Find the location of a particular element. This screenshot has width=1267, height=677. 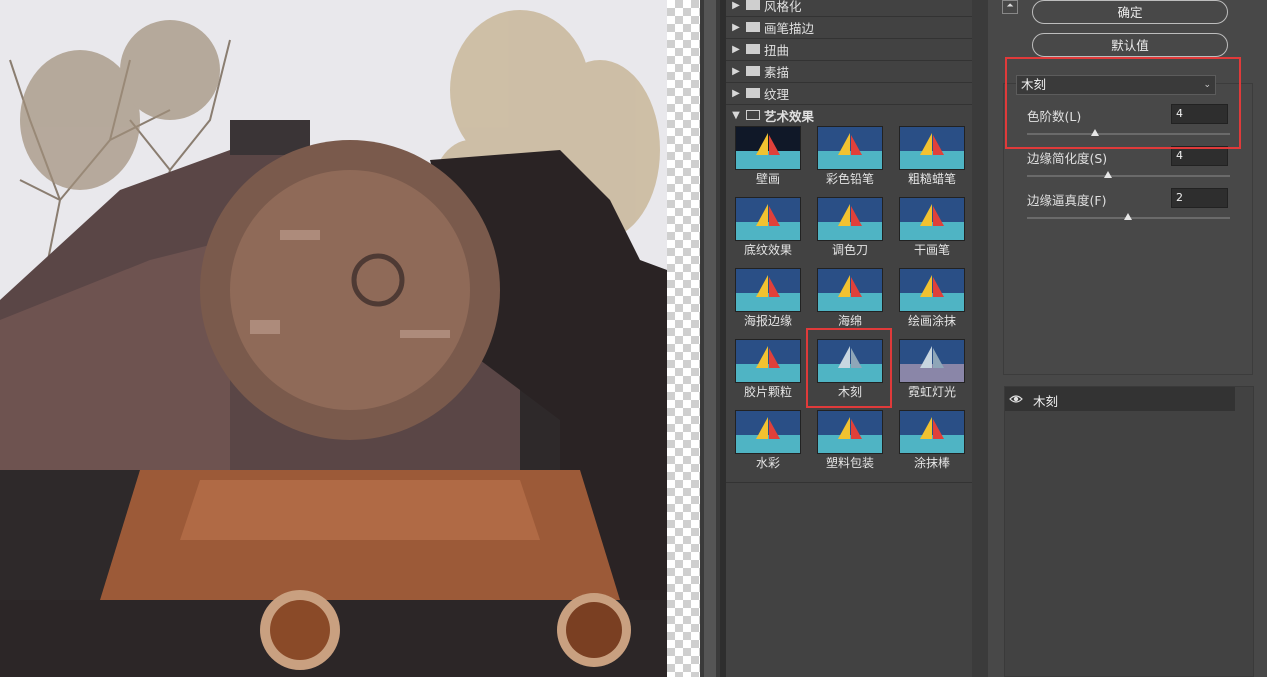

divider is located at coordinates (849, 482).